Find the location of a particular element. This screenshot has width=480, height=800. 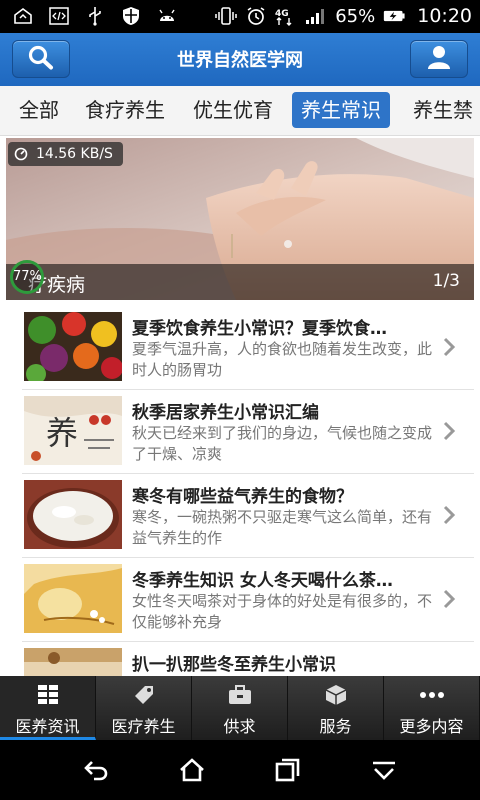

notification-icons is located at coordinates (95, 16).